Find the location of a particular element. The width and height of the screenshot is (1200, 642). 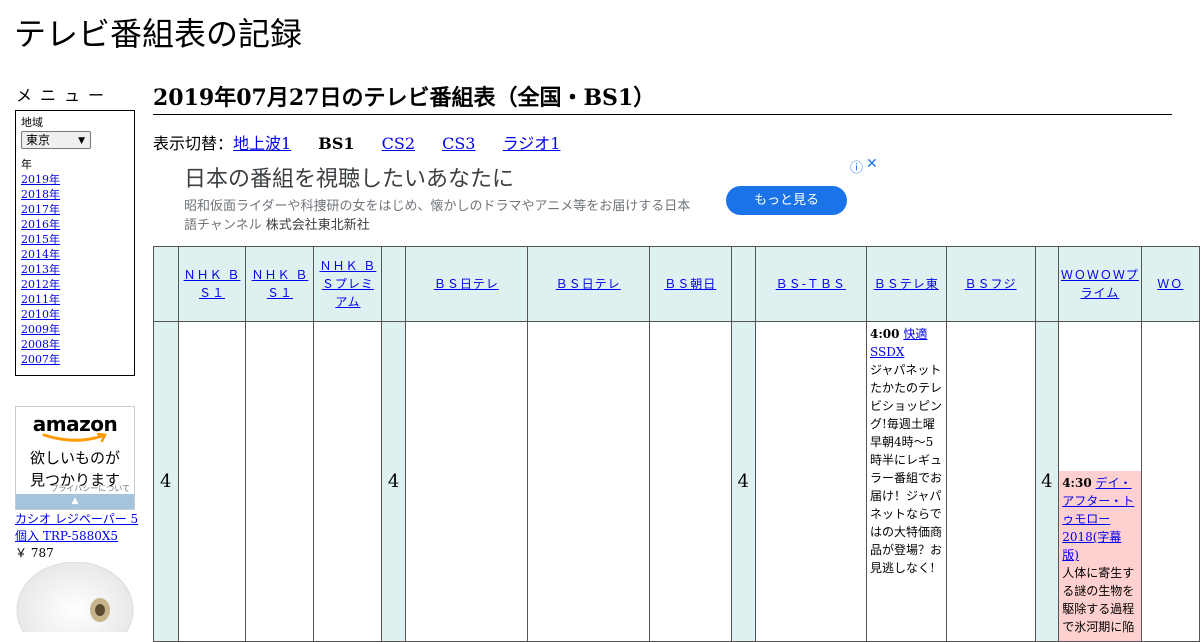

channel-header-wowow-2: ＷＯ is located at coordinates (1170, 284).